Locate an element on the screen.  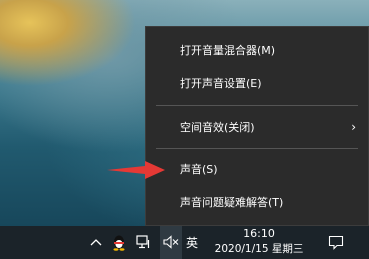
red-arrow-annotation is located at coordinates (136, 170).